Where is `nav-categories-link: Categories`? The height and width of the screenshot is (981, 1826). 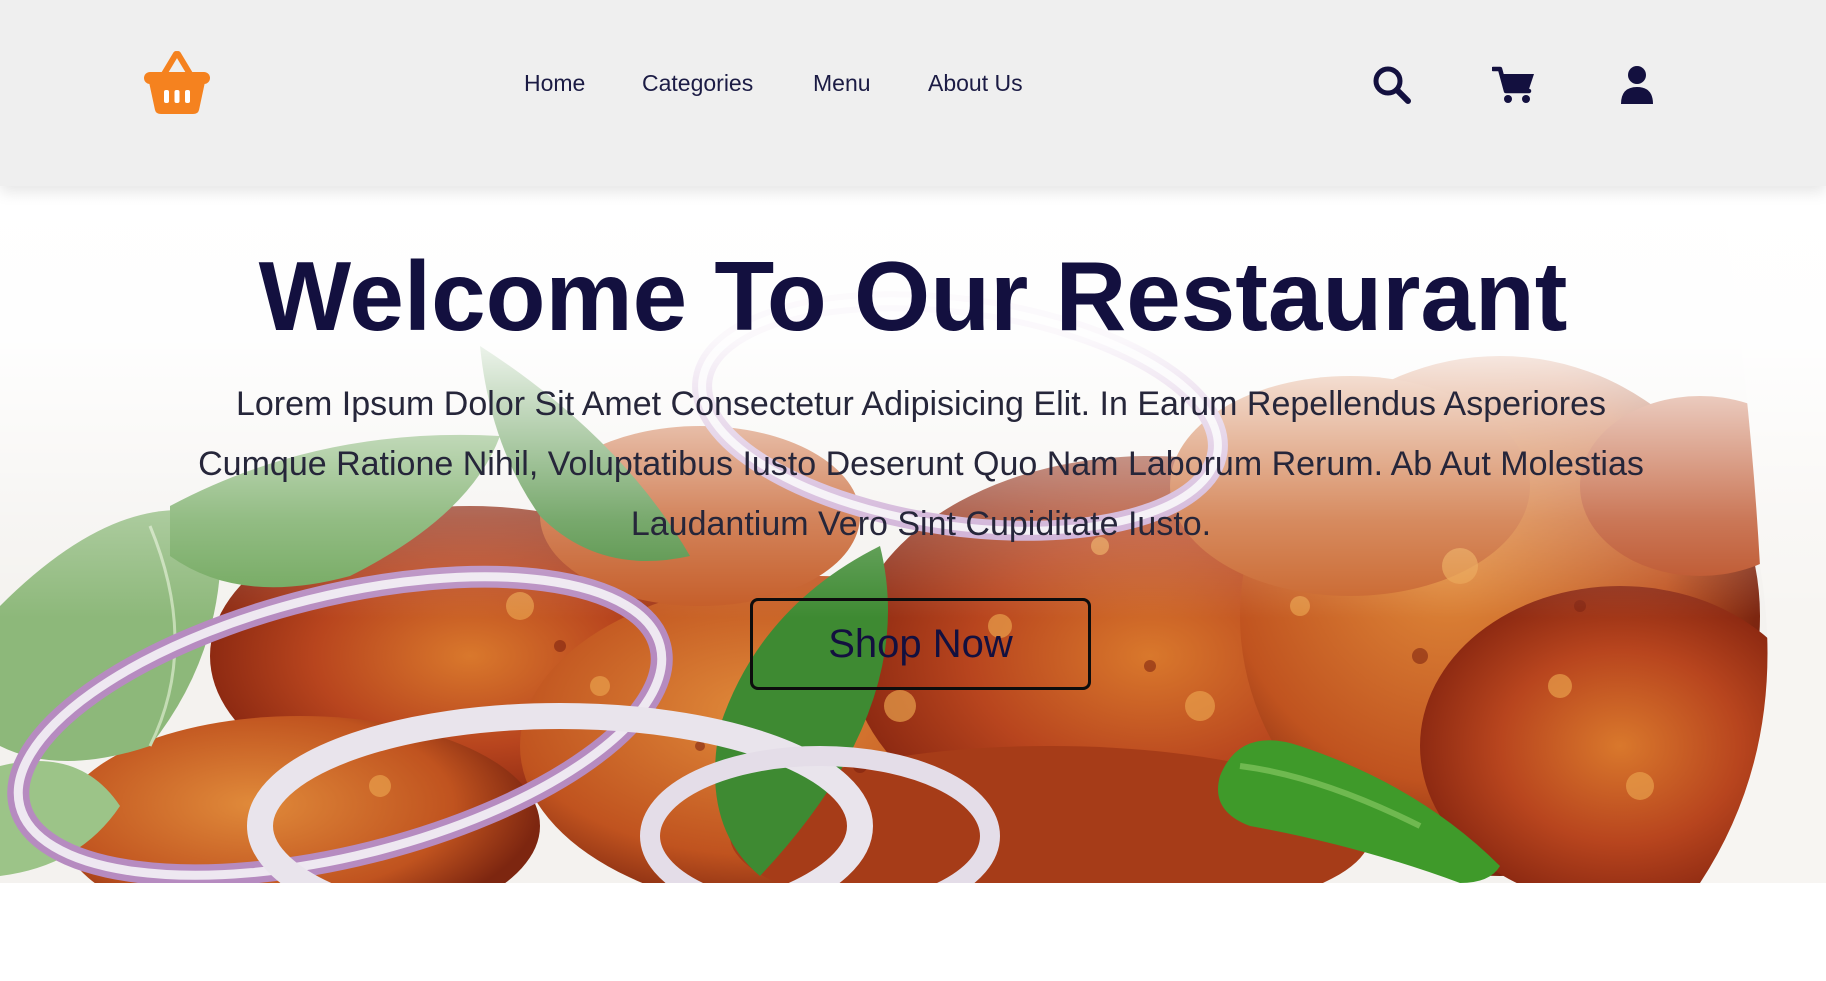
nav-categories-link: Categories is located at coordinates (697, 83).